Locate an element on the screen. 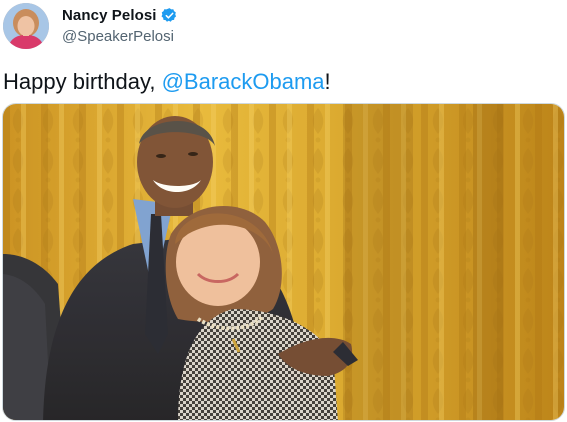  author-handle: @SpeakerPelosi is located at coordinates (118, 36).